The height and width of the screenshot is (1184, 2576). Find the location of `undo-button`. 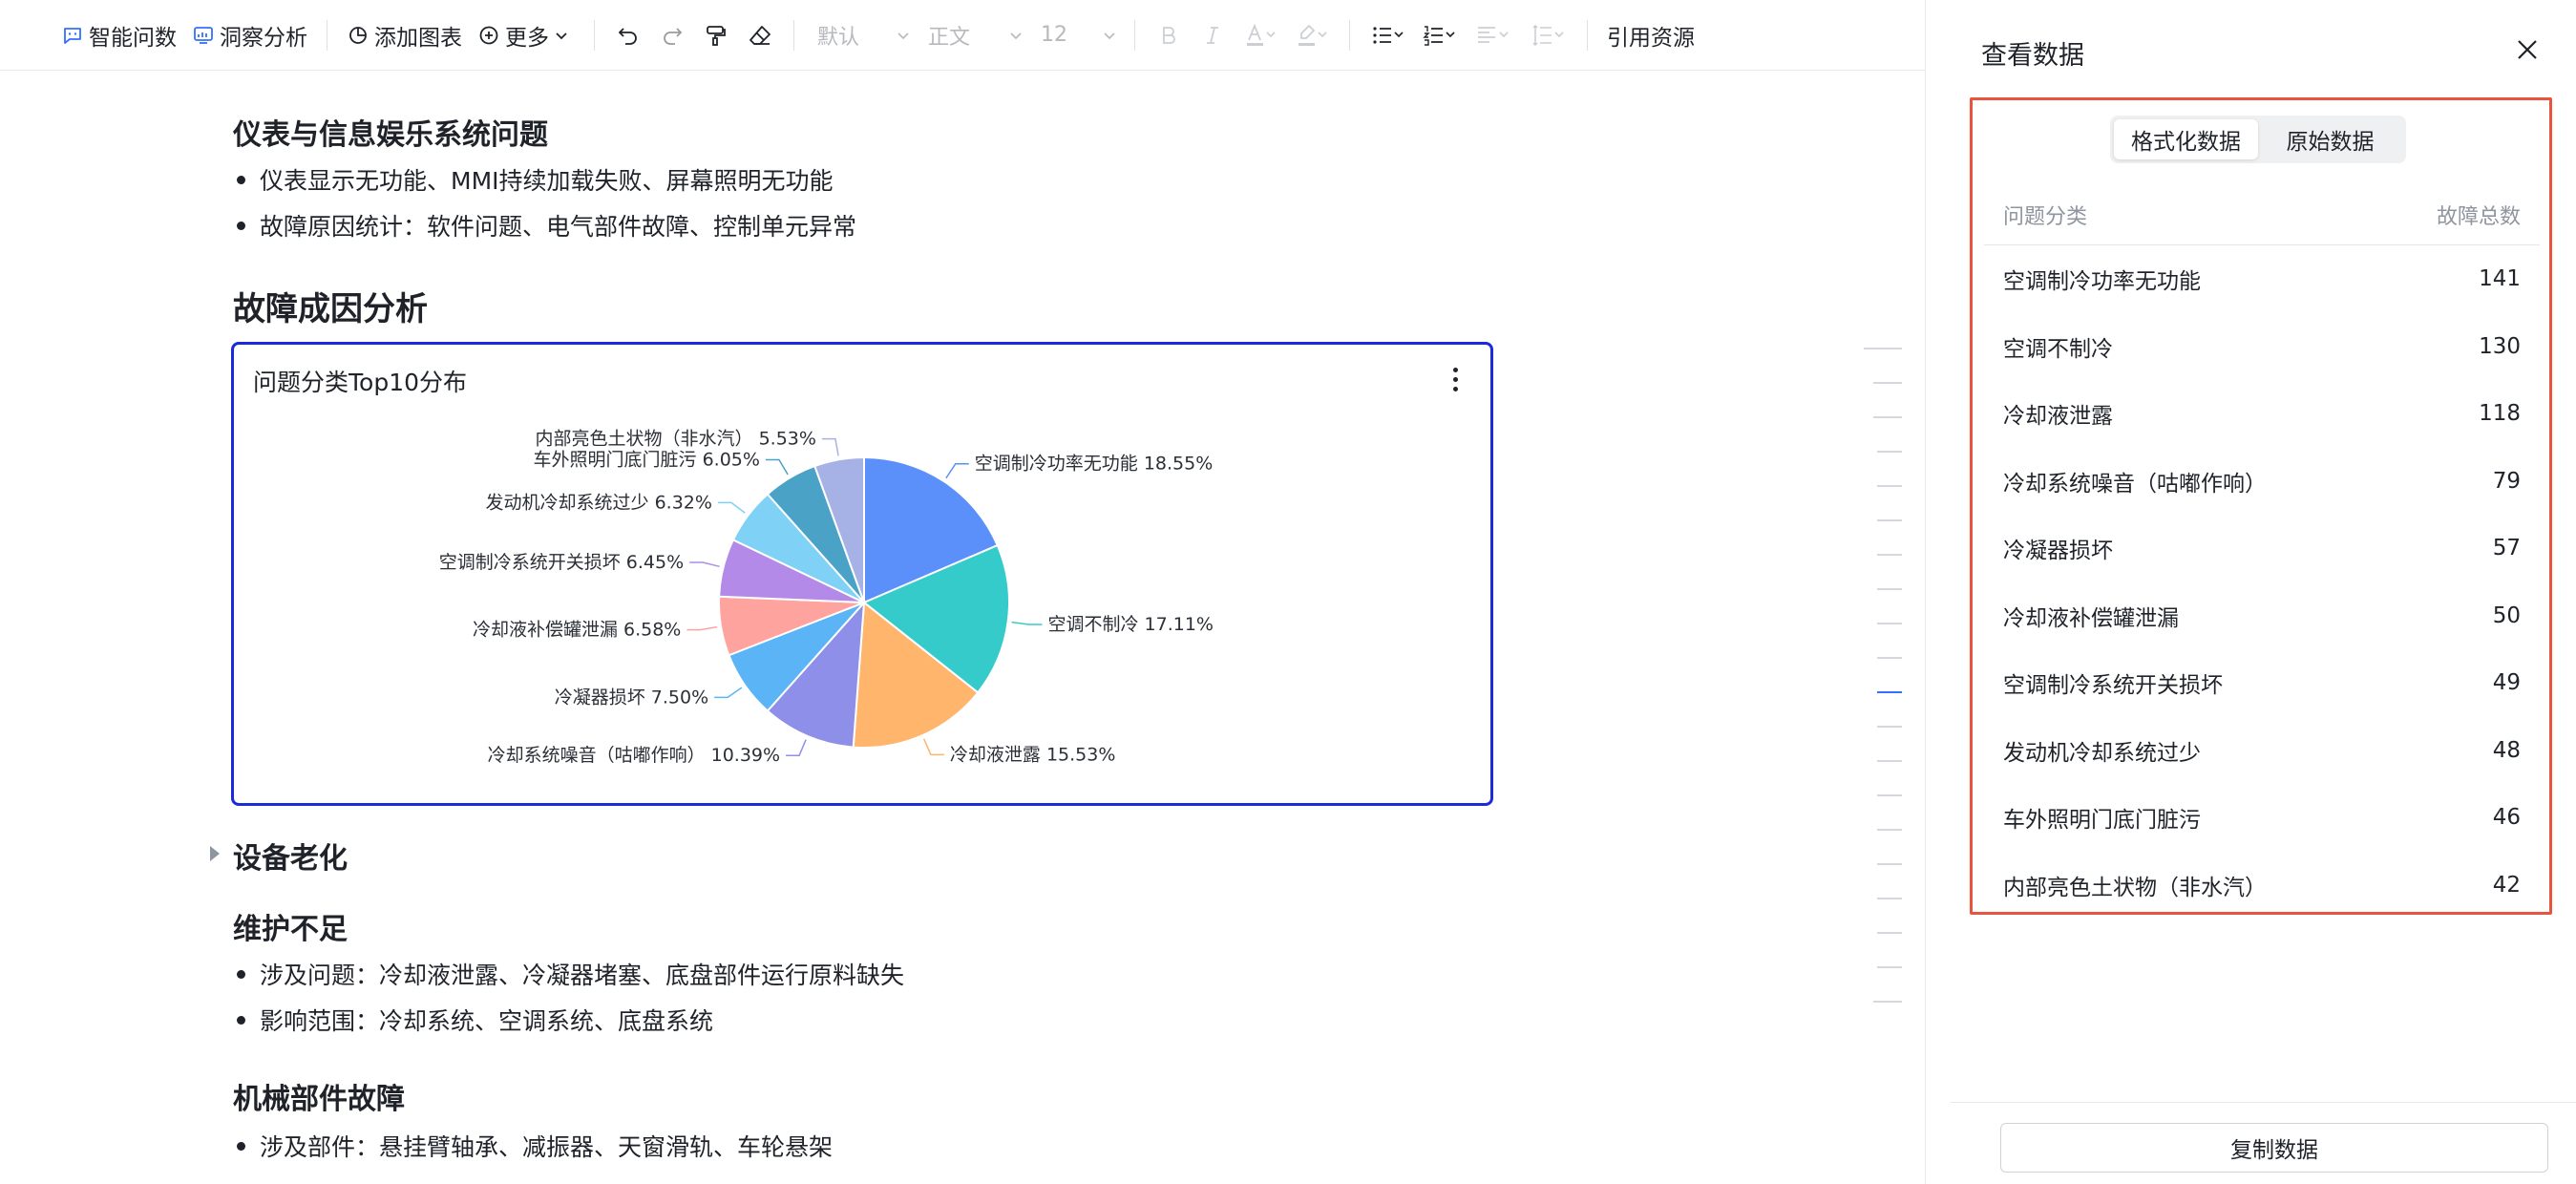

undo-button is located at coordinates (628, 35).